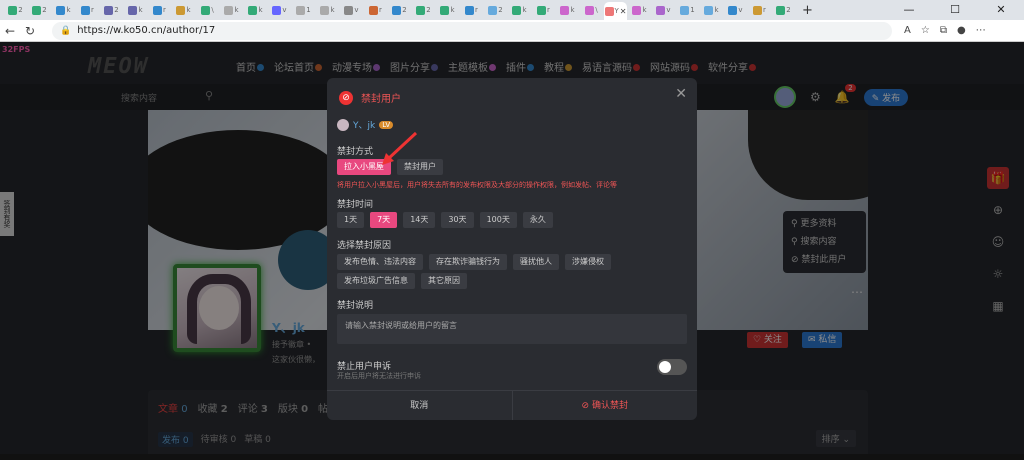  What do you see at coordinates (681, 94) in the screenshot?
I see `close-icon: ✕` at bounding box center [681, 94].